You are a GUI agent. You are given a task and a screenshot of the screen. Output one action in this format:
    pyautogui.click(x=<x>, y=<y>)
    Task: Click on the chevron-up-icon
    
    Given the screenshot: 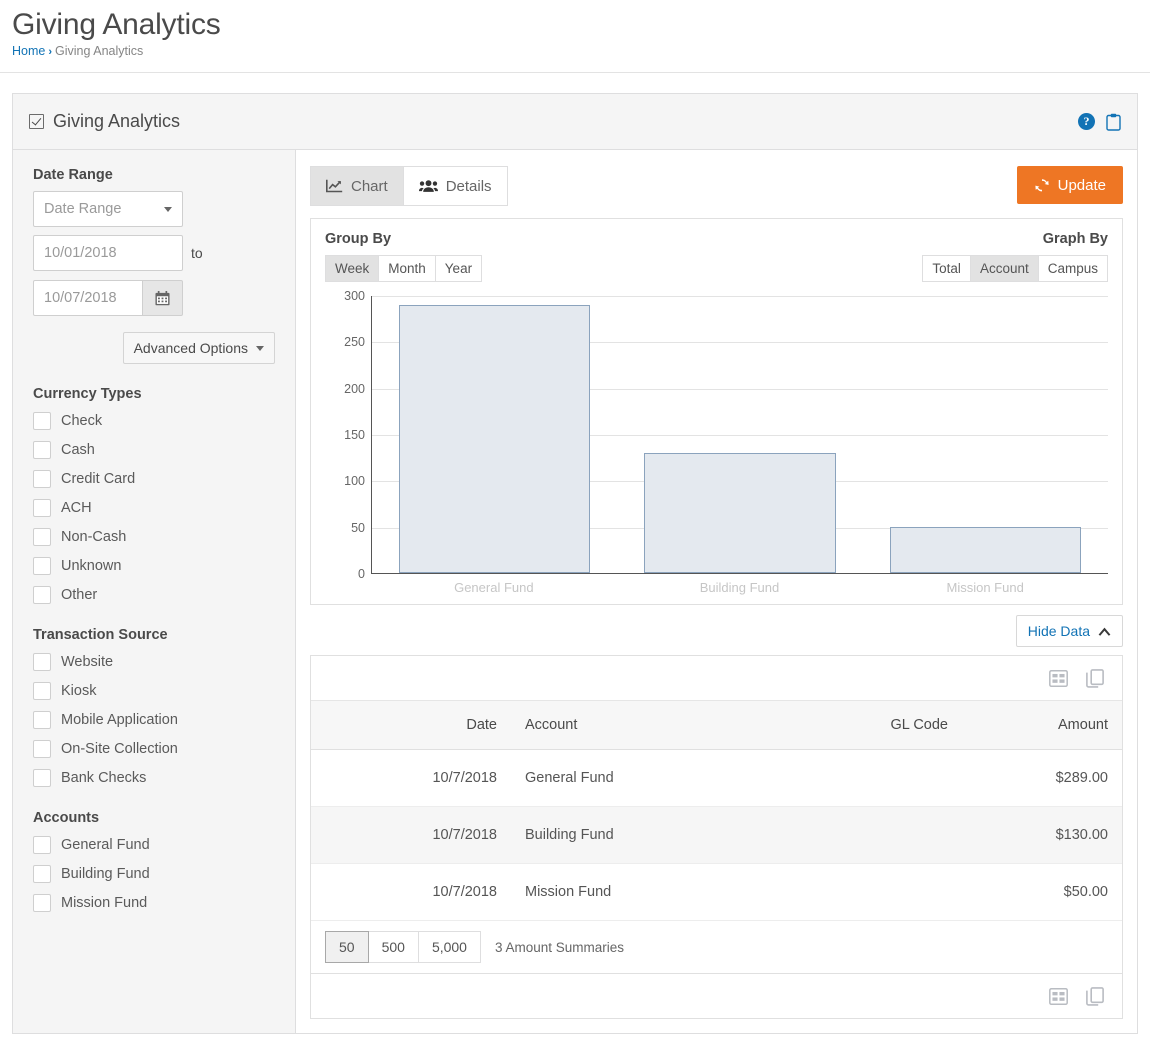 What is the action you would take?
    pyautogui.click(x=1104, y=631)
    